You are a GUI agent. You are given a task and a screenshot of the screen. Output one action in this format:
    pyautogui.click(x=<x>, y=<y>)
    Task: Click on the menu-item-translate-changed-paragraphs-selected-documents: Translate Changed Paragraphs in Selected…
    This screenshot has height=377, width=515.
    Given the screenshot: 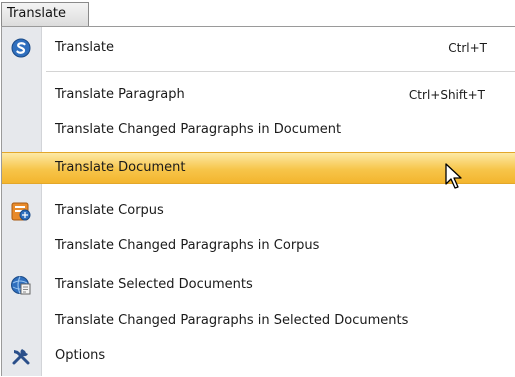 What is the action you would take?
    pyautogui.click(x=258, y=321)
    